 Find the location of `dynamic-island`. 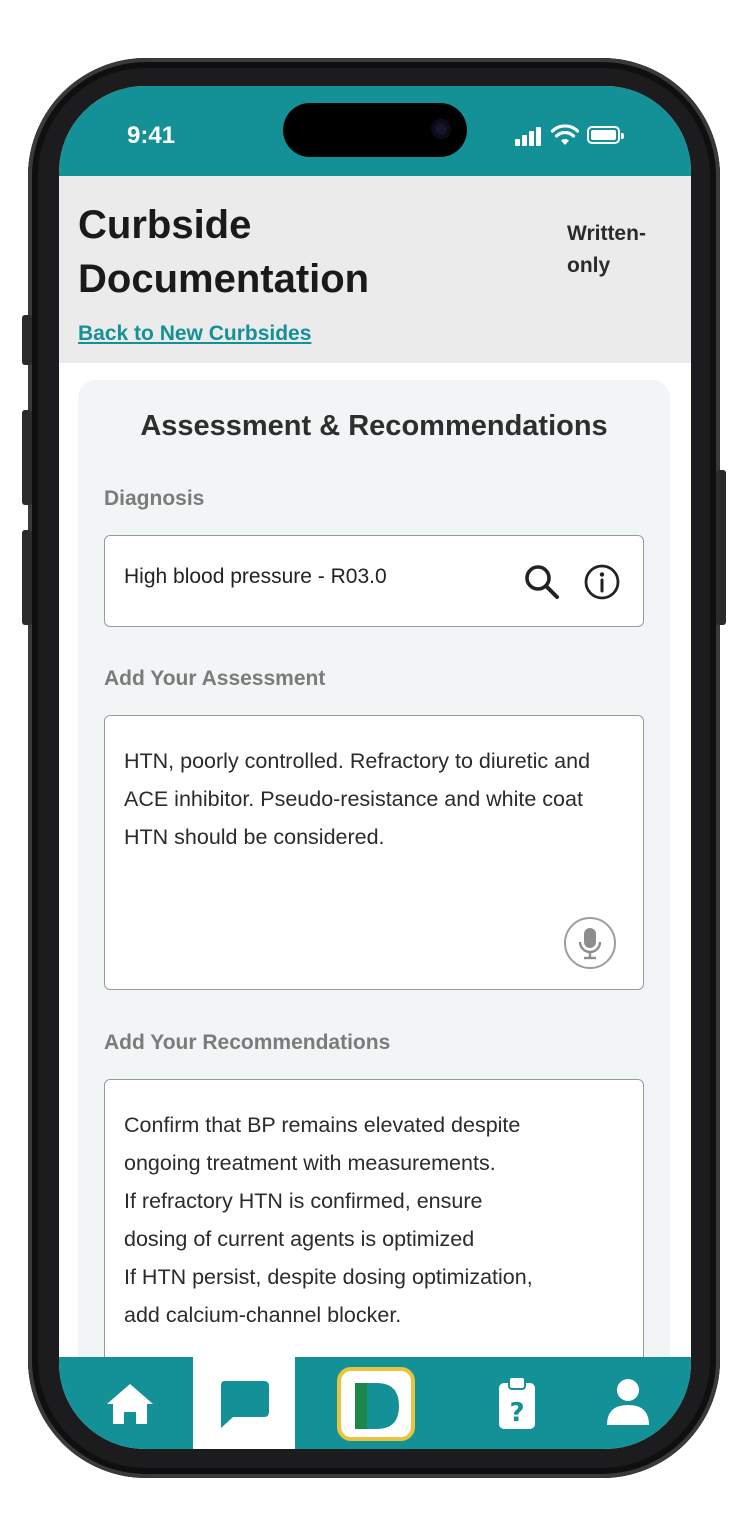

dynamic-island is located at coordinates (375, 130).